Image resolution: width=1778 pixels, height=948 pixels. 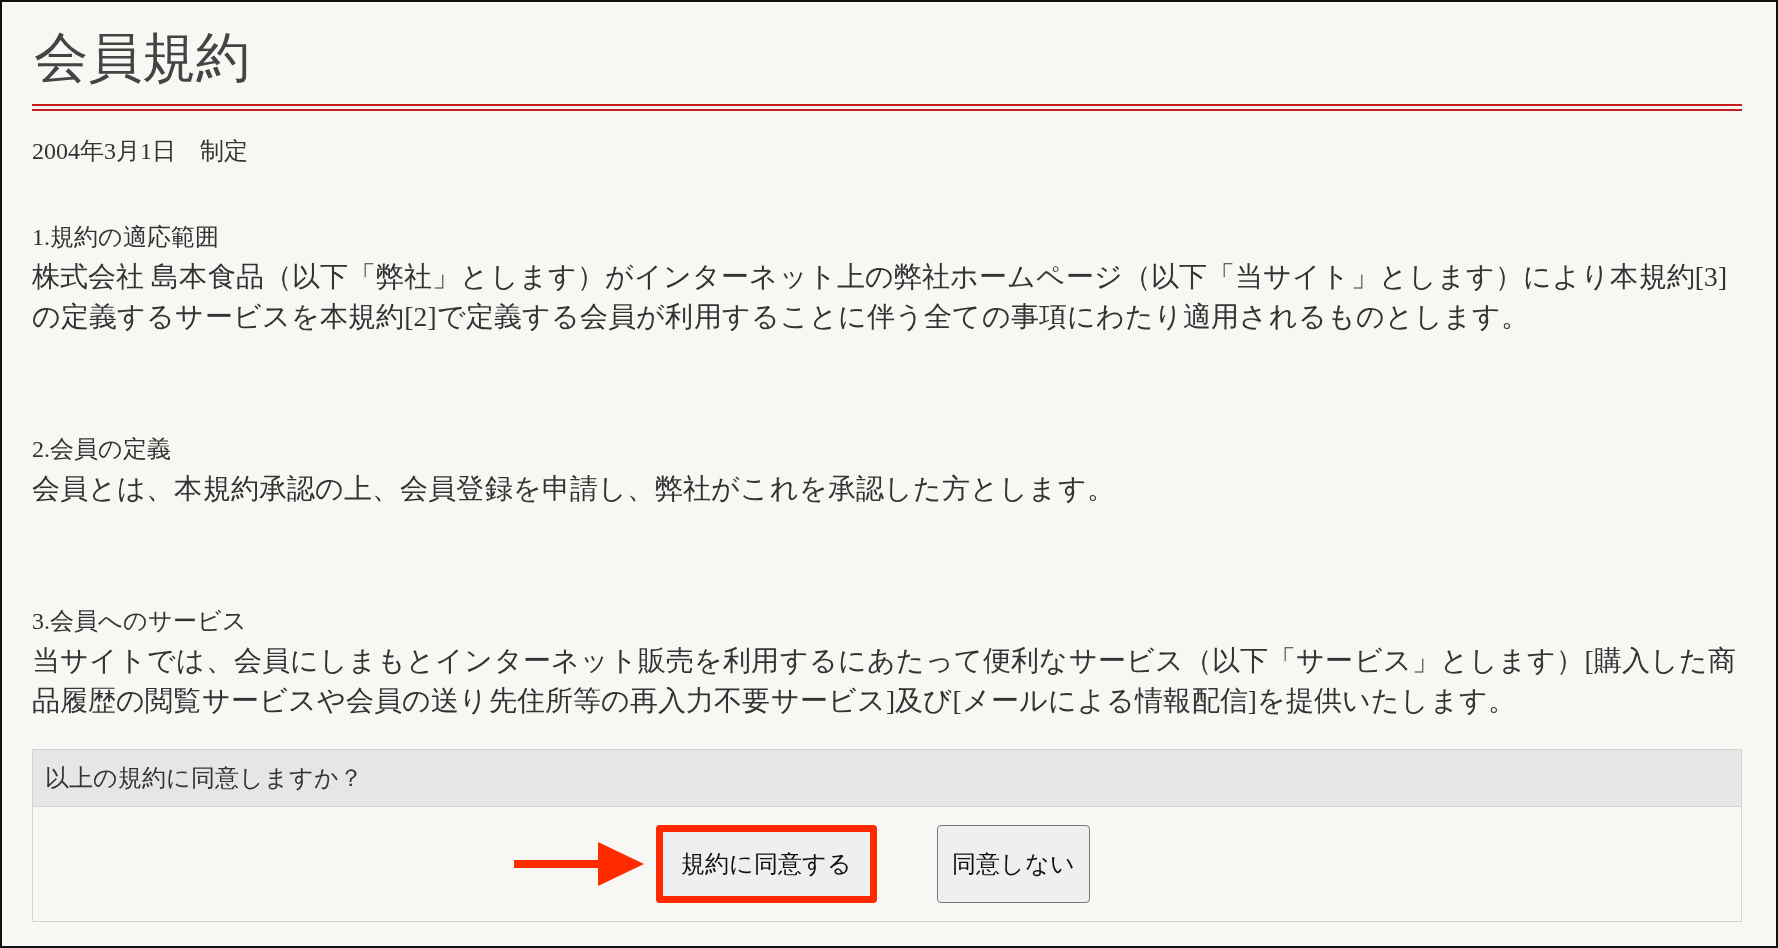 What do you see at coordinates (579, 864) in the screenshot?
I see `arrow-icon` at bounding box center [579, 864].